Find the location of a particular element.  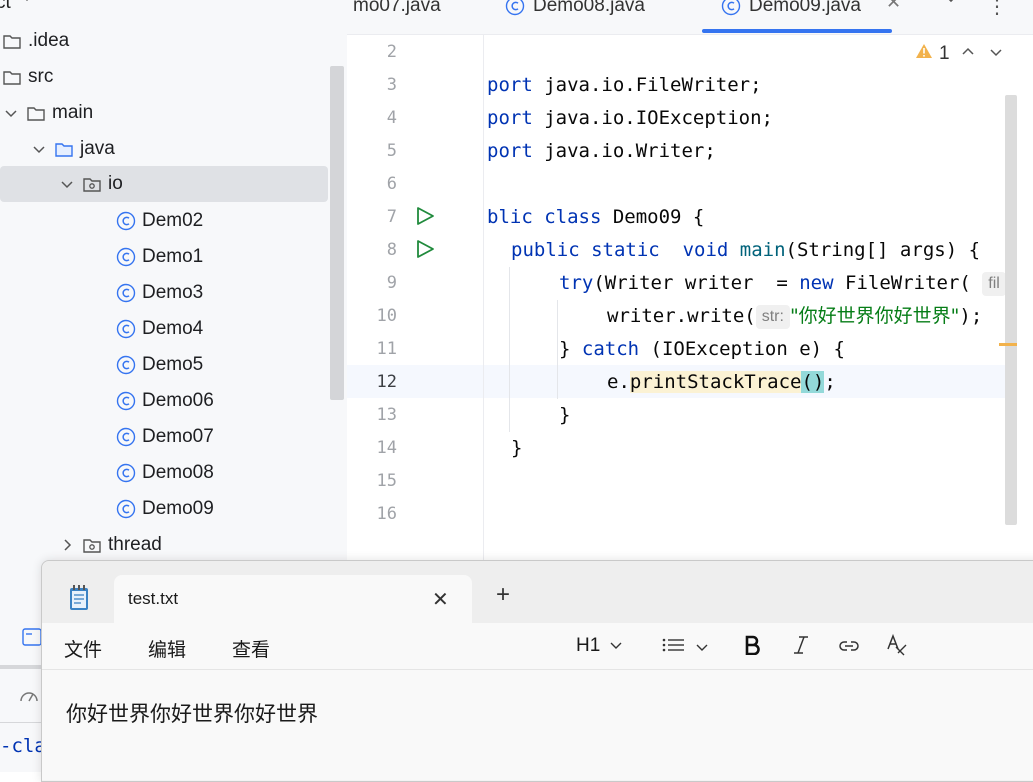

tree-item-java: java is located at coordinates (164, 149).